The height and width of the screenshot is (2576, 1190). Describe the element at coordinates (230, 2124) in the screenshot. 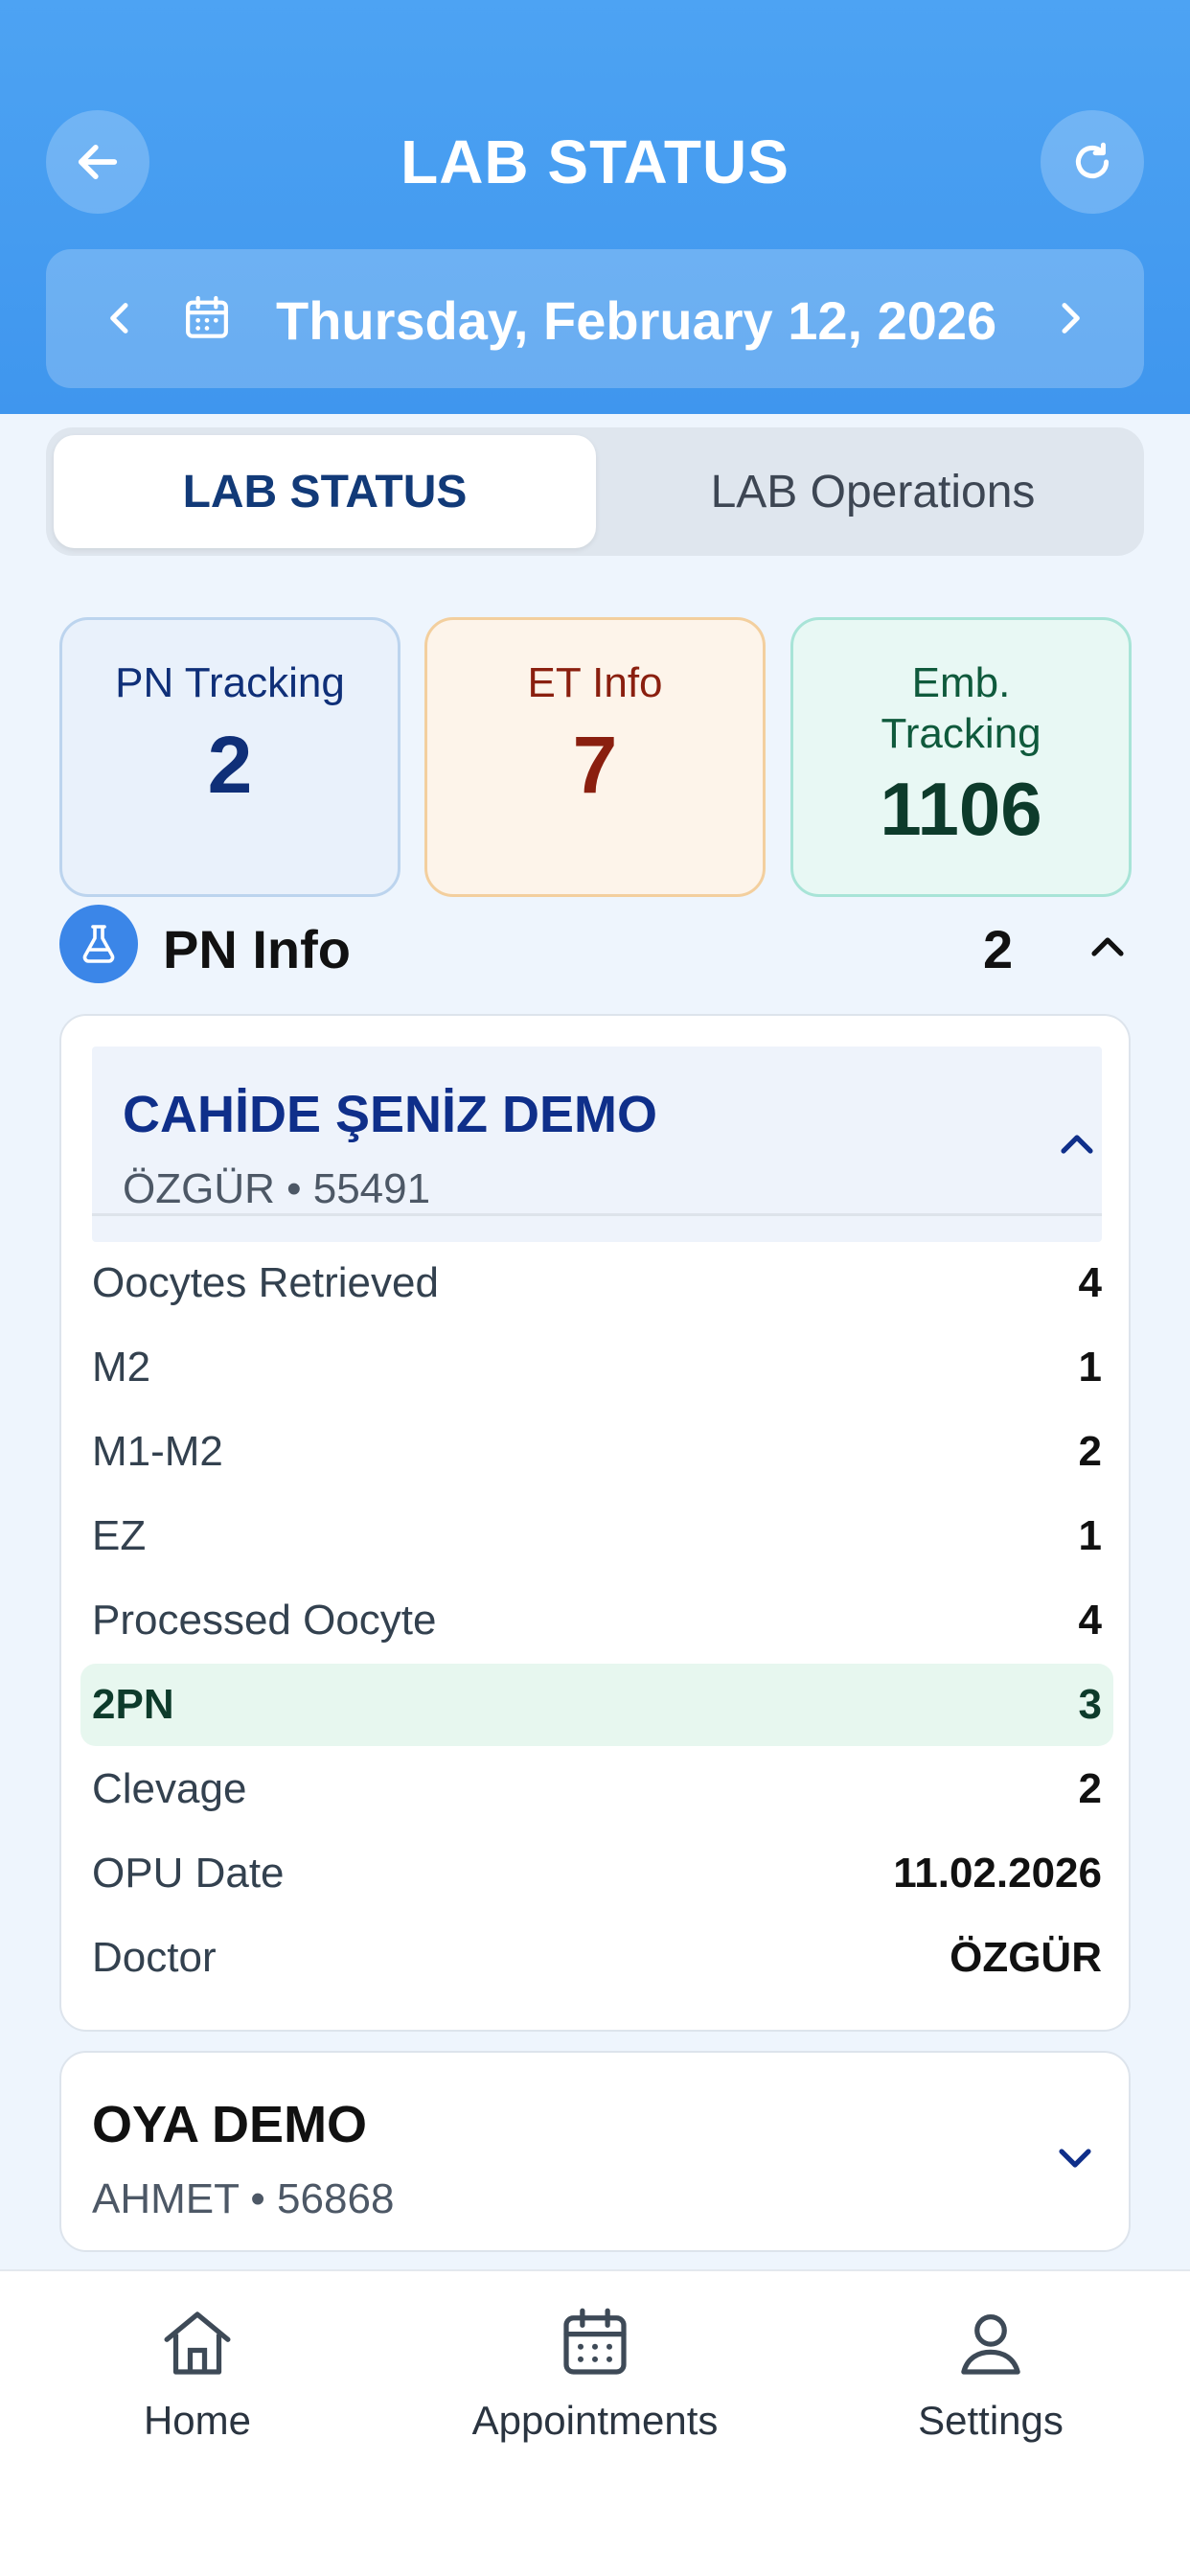

I see `patient-name: OYA DEMO` at that location.